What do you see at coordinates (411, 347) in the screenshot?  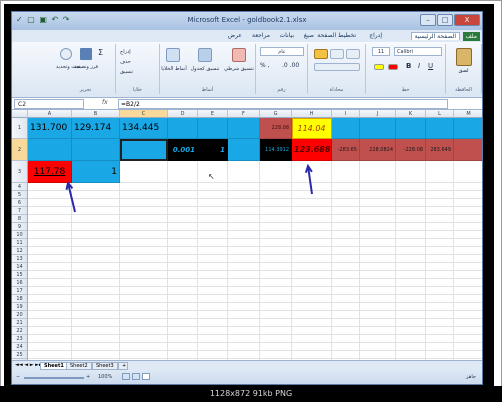 I see `cell-k24` at bounding box center [411, 347].